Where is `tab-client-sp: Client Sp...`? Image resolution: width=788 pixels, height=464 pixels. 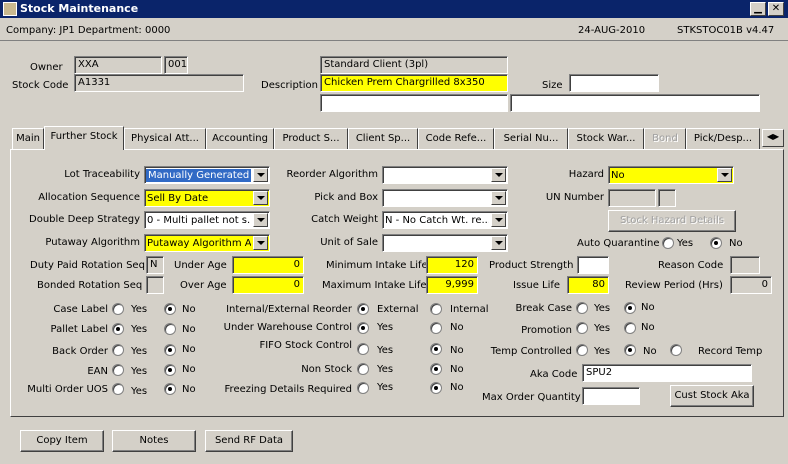
tab-client-sp: Client Sp... is located at coordinates (383, 138).